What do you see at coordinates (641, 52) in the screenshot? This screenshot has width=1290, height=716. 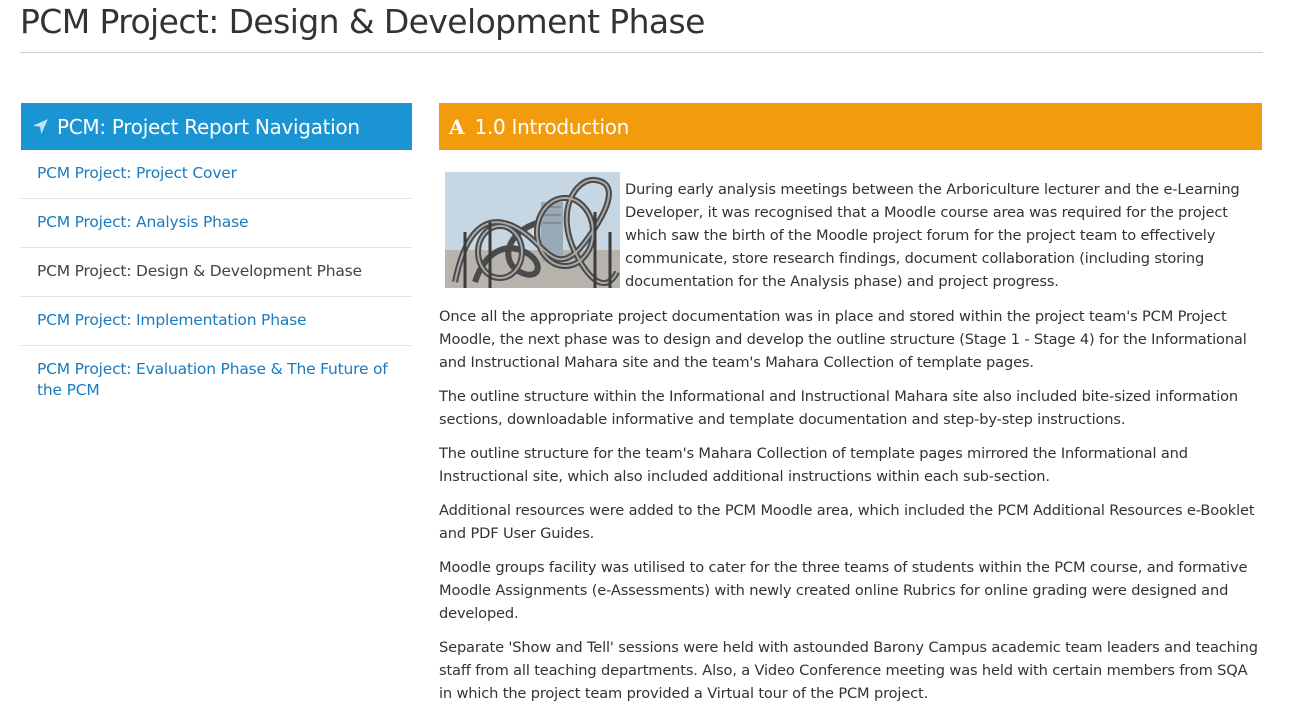 I see `title-divider` at bounding box center [641, 52].